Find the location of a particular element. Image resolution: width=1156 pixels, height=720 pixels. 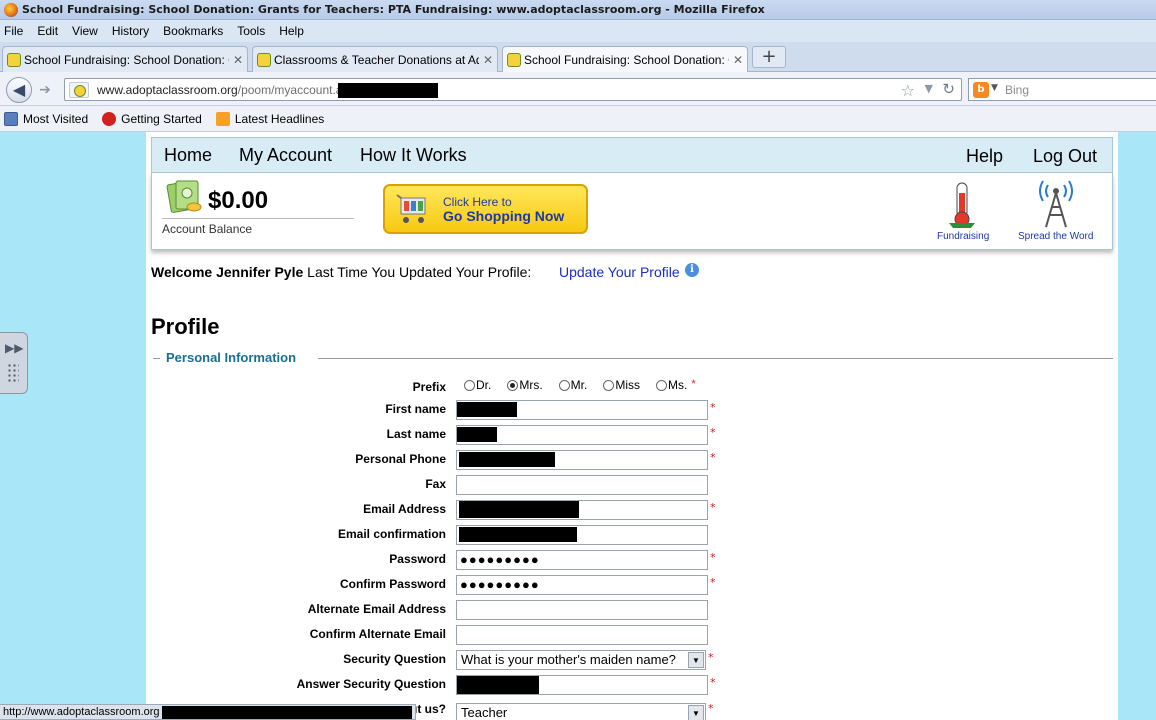

personal-phone-field is located at coordinates (582, 460).